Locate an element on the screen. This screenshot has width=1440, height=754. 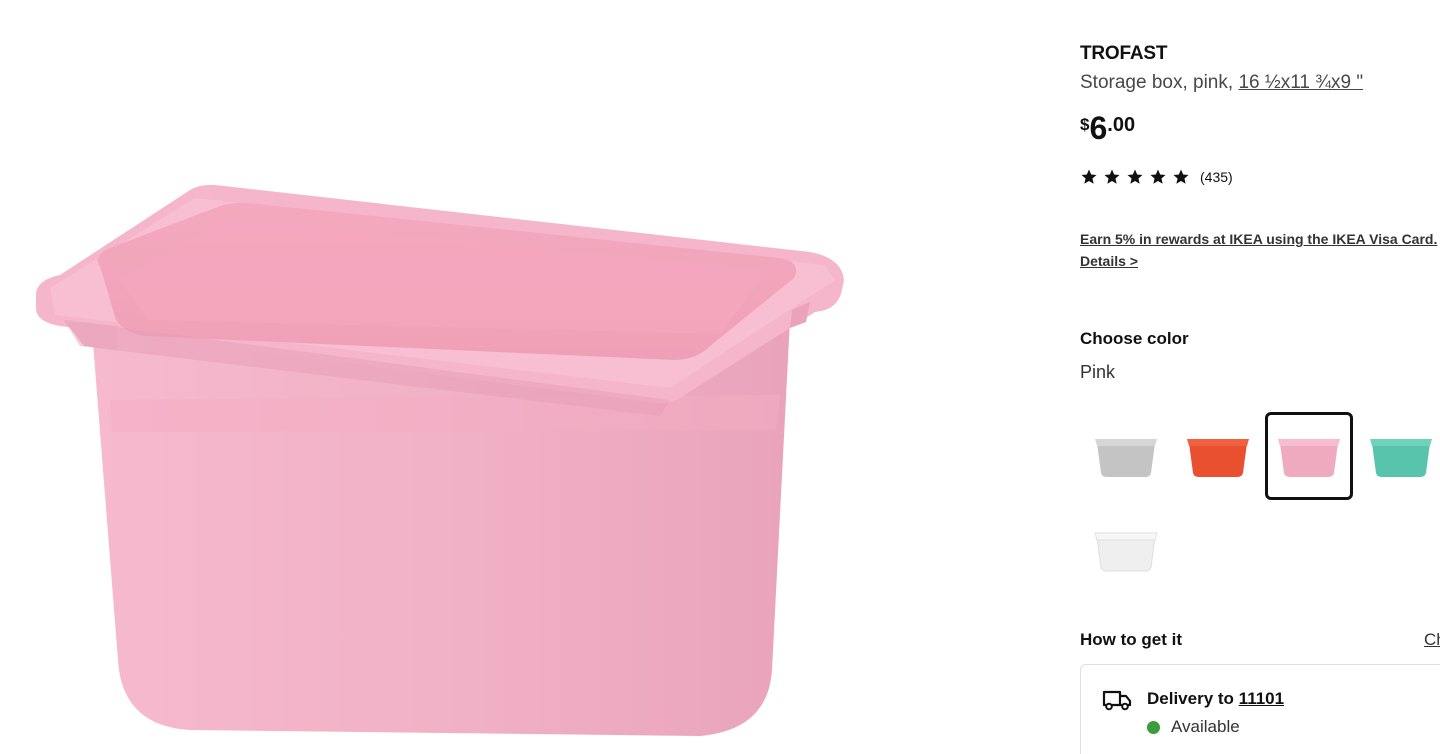
availability-text: Available is located at coordinates (1205, 726).